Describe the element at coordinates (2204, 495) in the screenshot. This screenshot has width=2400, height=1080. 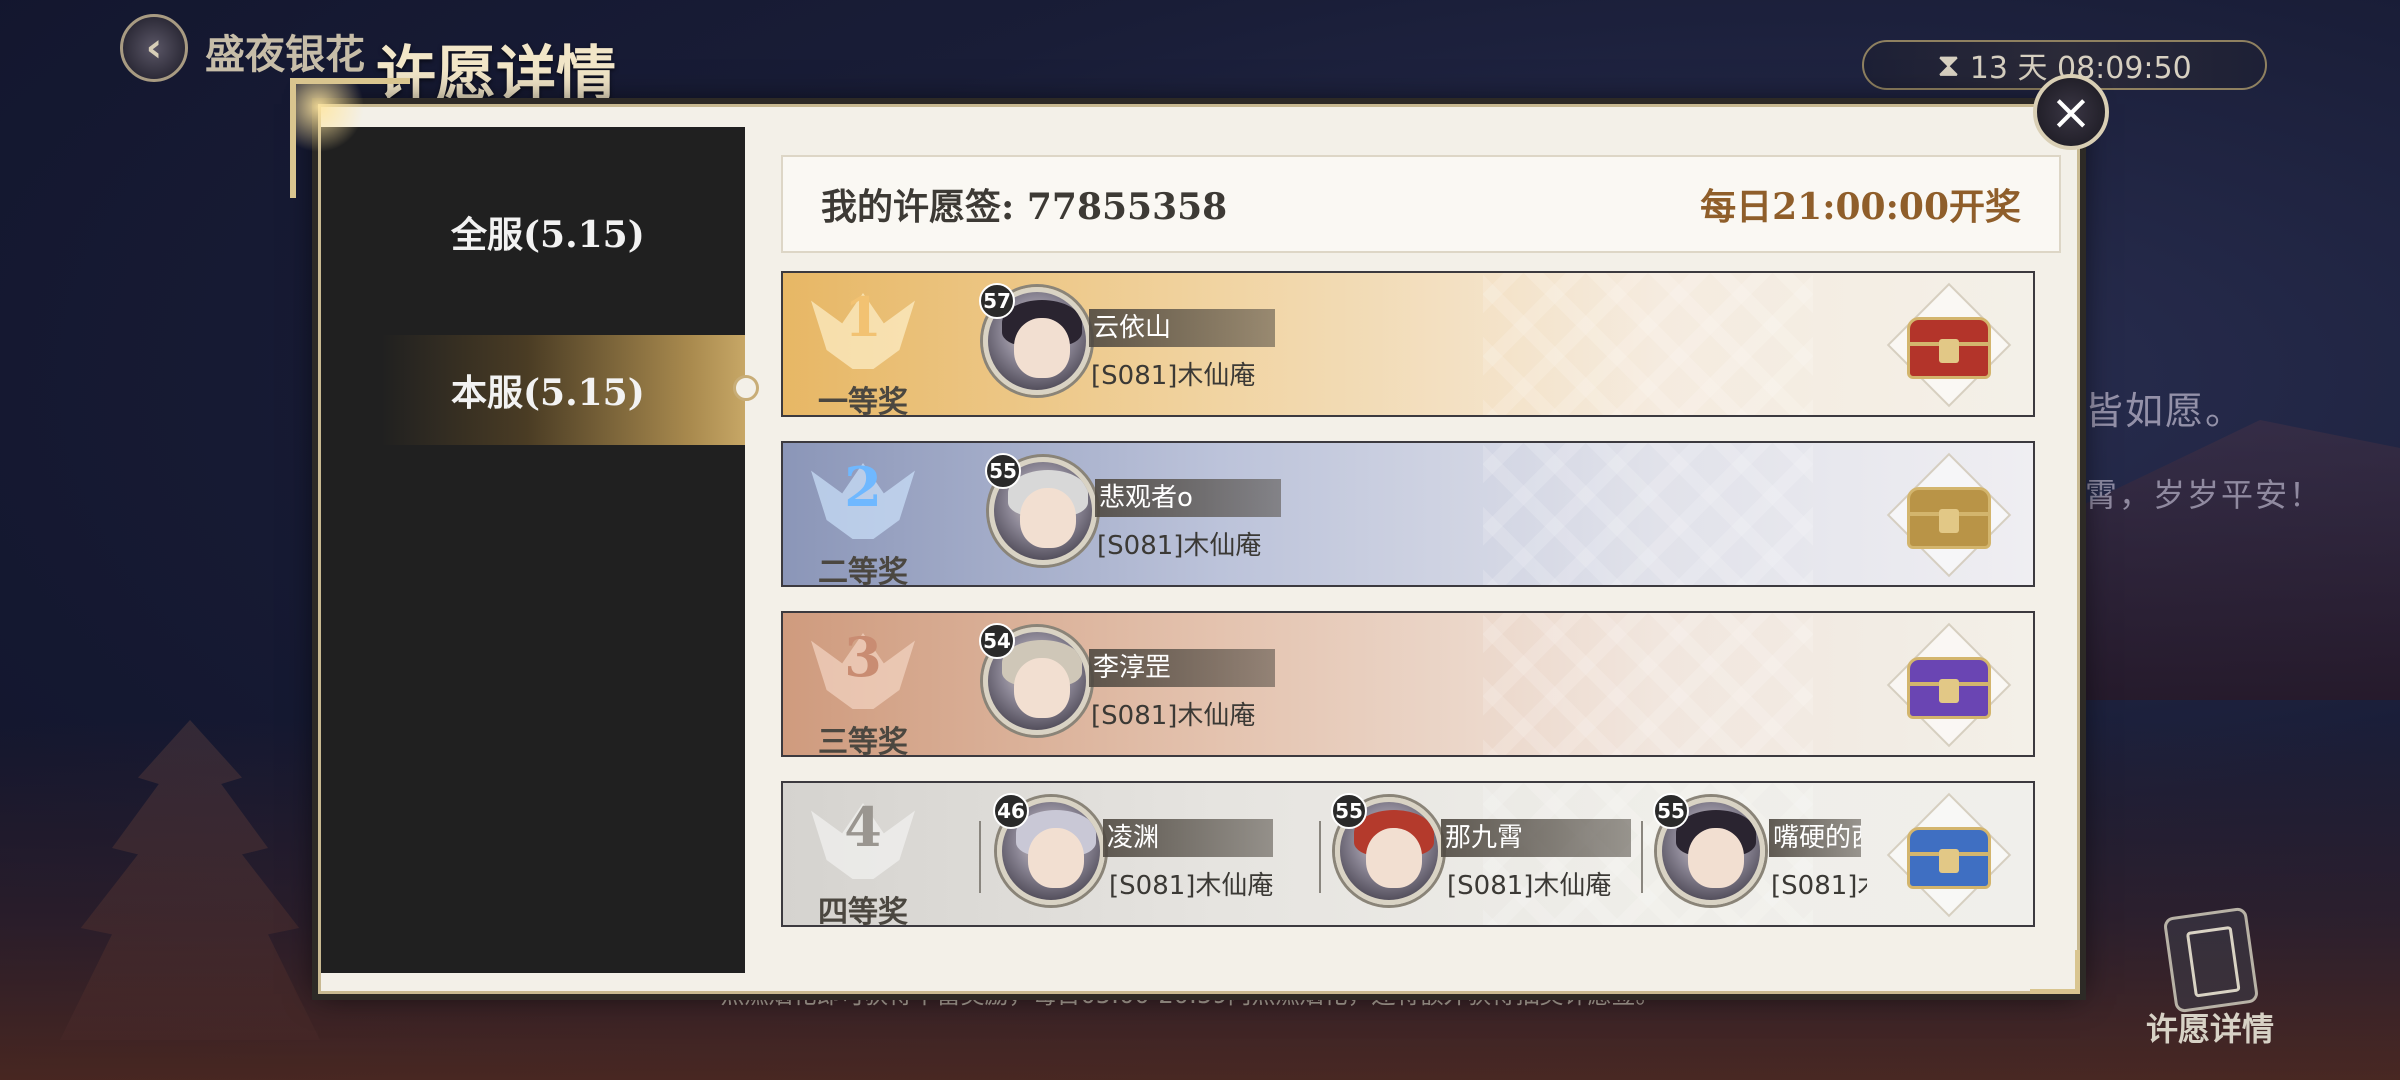
I see `background-text-2: 霄，岁岁平安！` at that location.